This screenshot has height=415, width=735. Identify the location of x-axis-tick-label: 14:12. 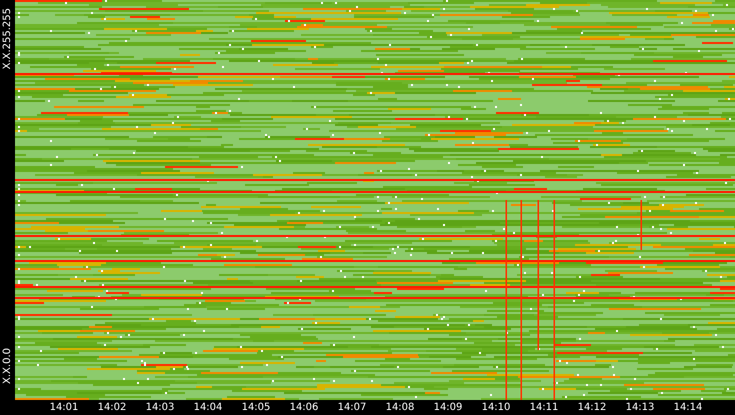
(592, 408).